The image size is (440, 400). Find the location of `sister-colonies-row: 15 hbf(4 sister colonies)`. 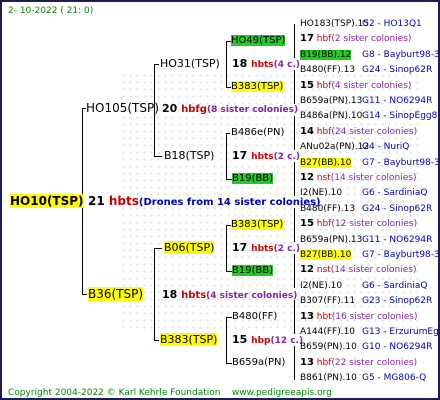

sister-colonies-row: 15 hbf(4 sister colonies) is located at coordinates (355, 86).